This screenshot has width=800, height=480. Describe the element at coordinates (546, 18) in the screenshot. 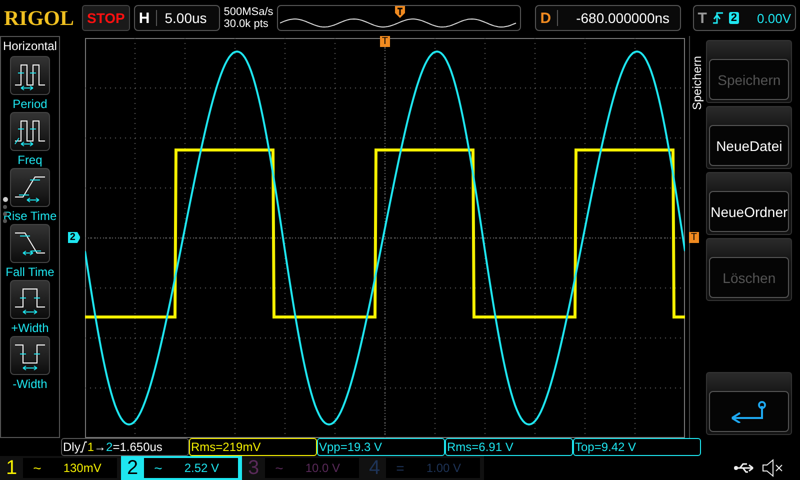

I see `delay-label: D` at that location.